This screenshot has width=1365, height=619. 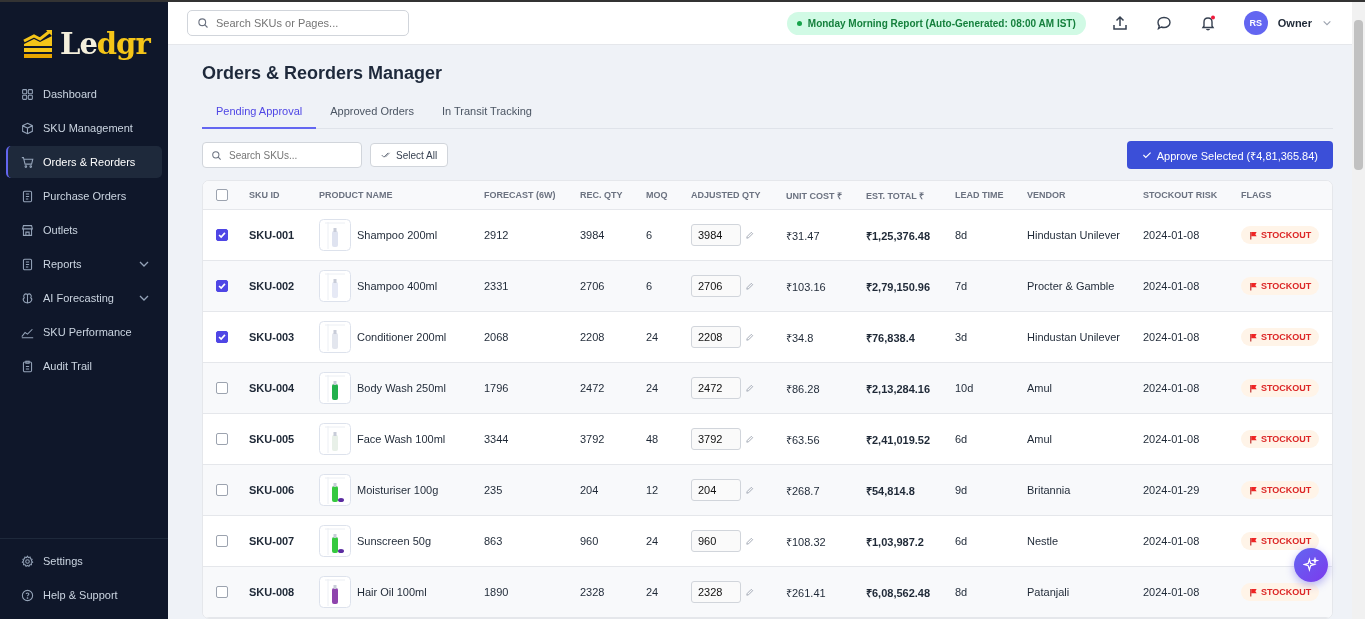 What do you see at coordinates (84, 264) in the screenshot?
I see `sidebar-item: Reports` at bounding box center [84, 264].